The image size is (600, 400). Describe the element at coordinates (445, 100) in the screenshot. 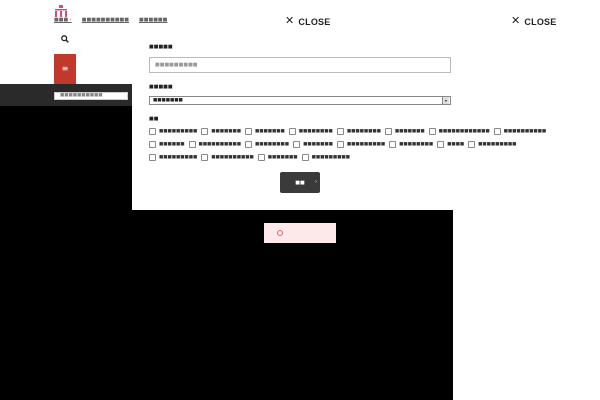

I see `chevron-down-icon: ▾` at that location.